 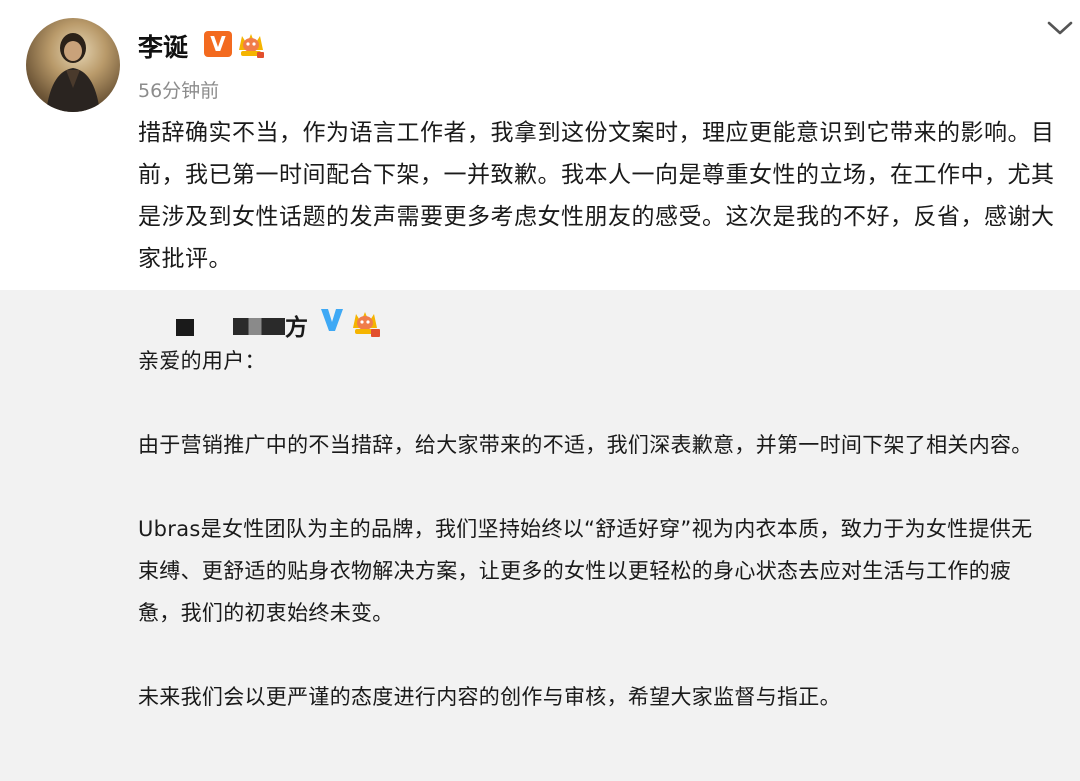 I want to click on blue-verified-icon, so click(x=332, y=320).